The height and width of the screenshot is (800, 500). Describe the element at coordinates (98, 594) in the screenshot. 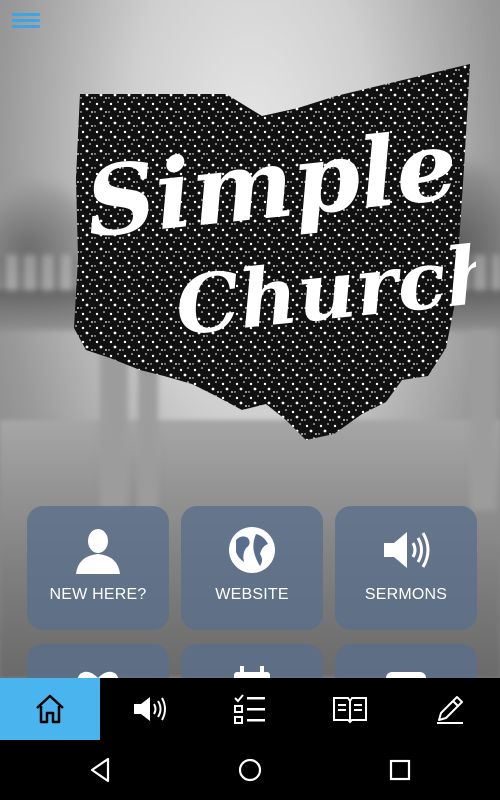

I see `tile-label: NEW HERE?` at that location.